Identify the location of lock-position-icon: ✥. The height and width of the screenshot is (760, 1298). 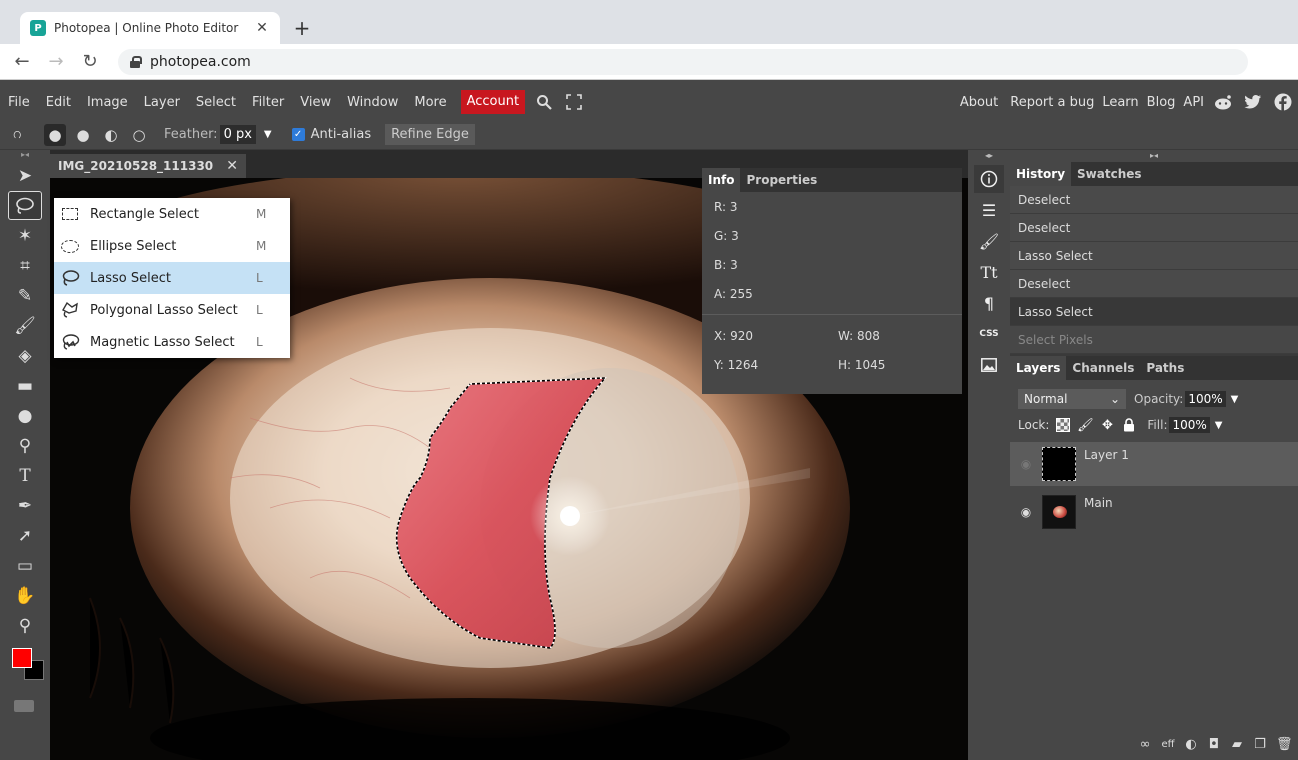
(1107, 425).